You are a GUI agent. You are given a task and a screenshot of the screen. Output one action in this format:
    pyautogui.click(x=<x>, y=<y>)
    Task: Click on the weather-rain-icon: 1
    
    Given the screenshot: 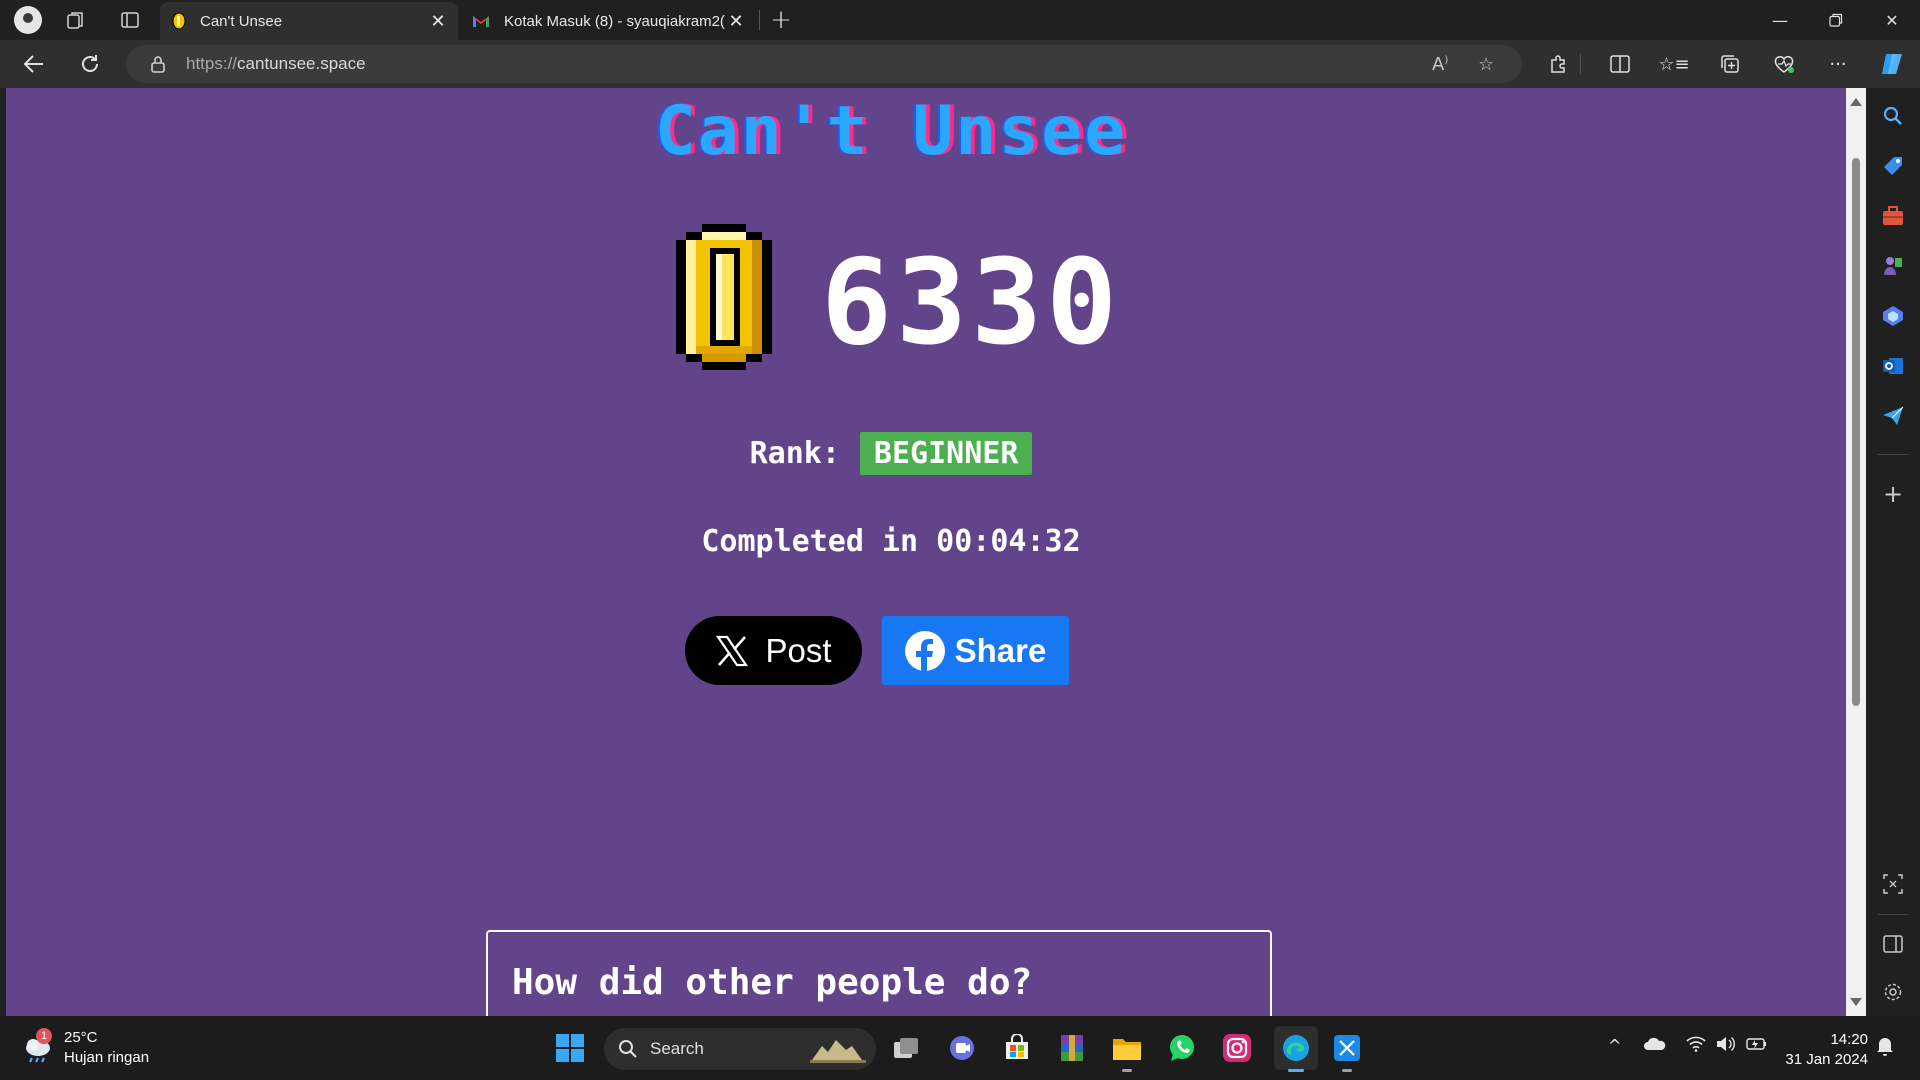 What is the action you would take?
    pyautogui.click(x=38, y=1046)
    